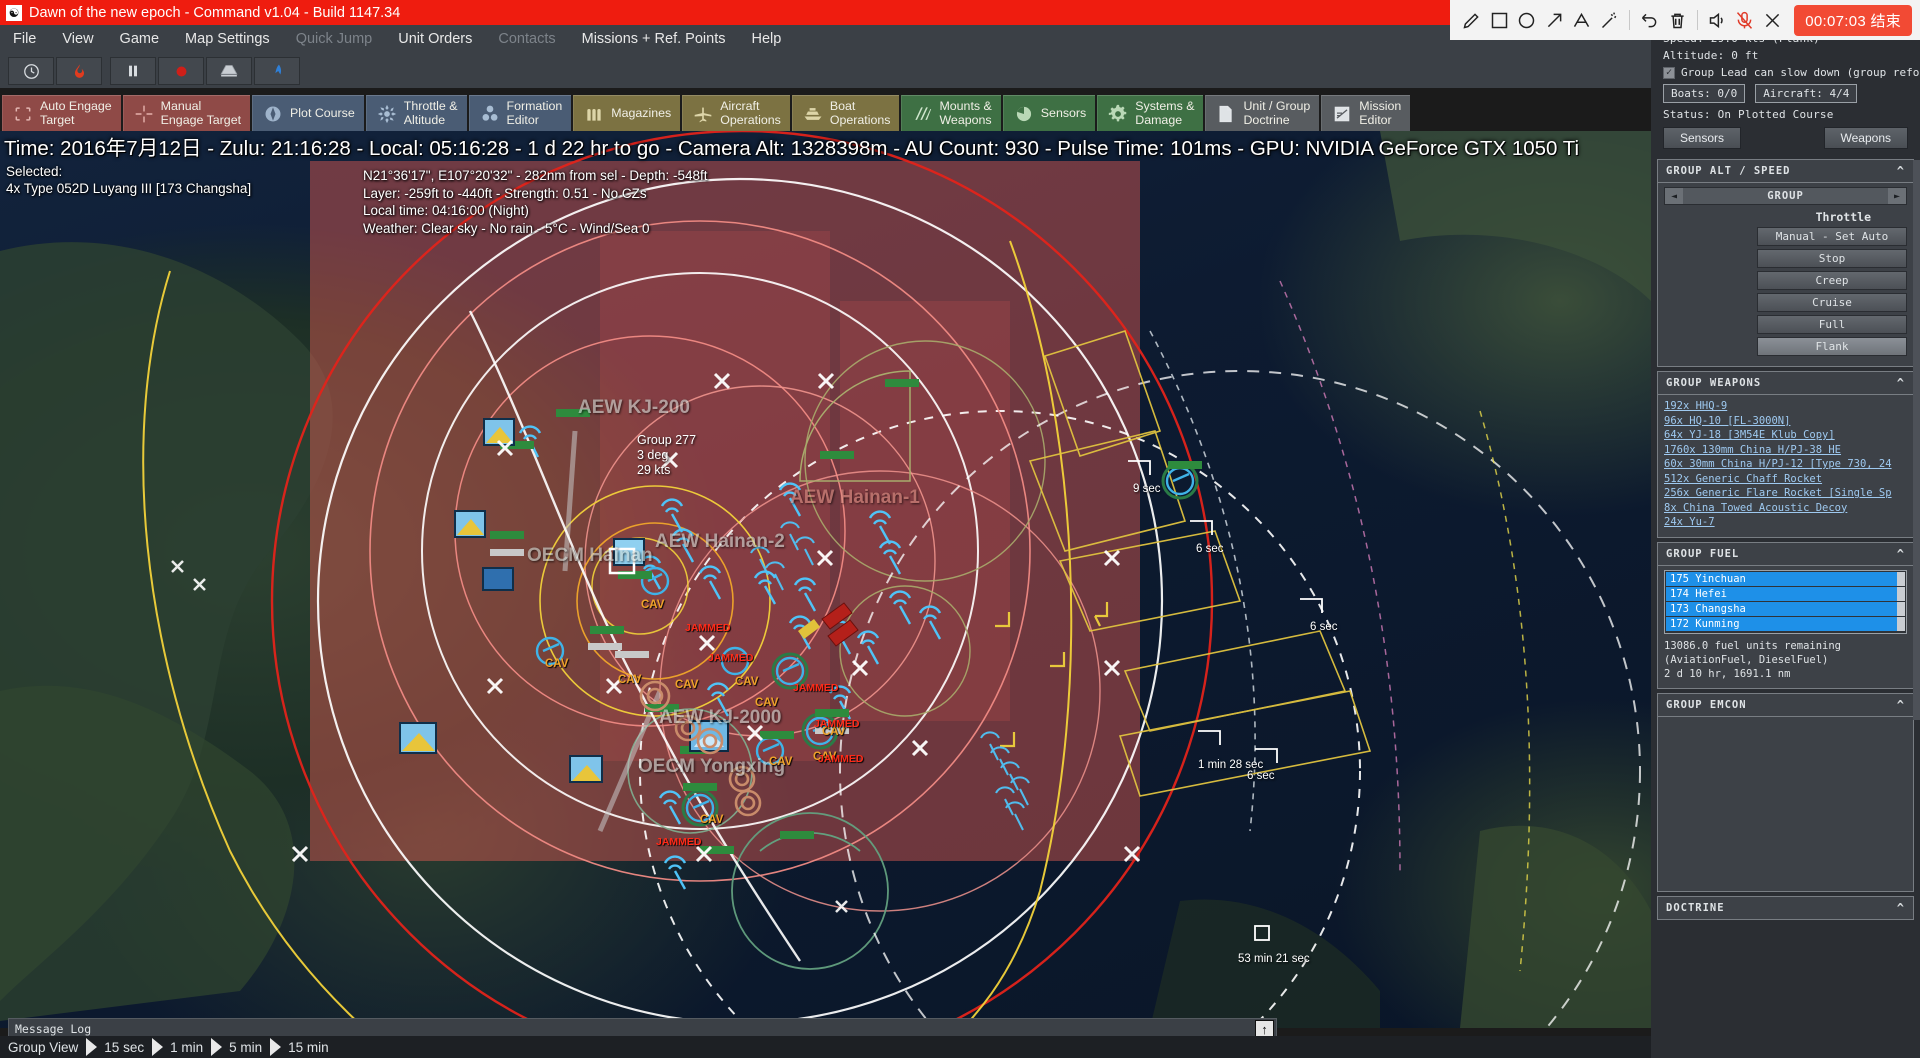 The height and width of the screenshot is (1058, 1920). I want to click on magazines-icon, so click(594, 114).